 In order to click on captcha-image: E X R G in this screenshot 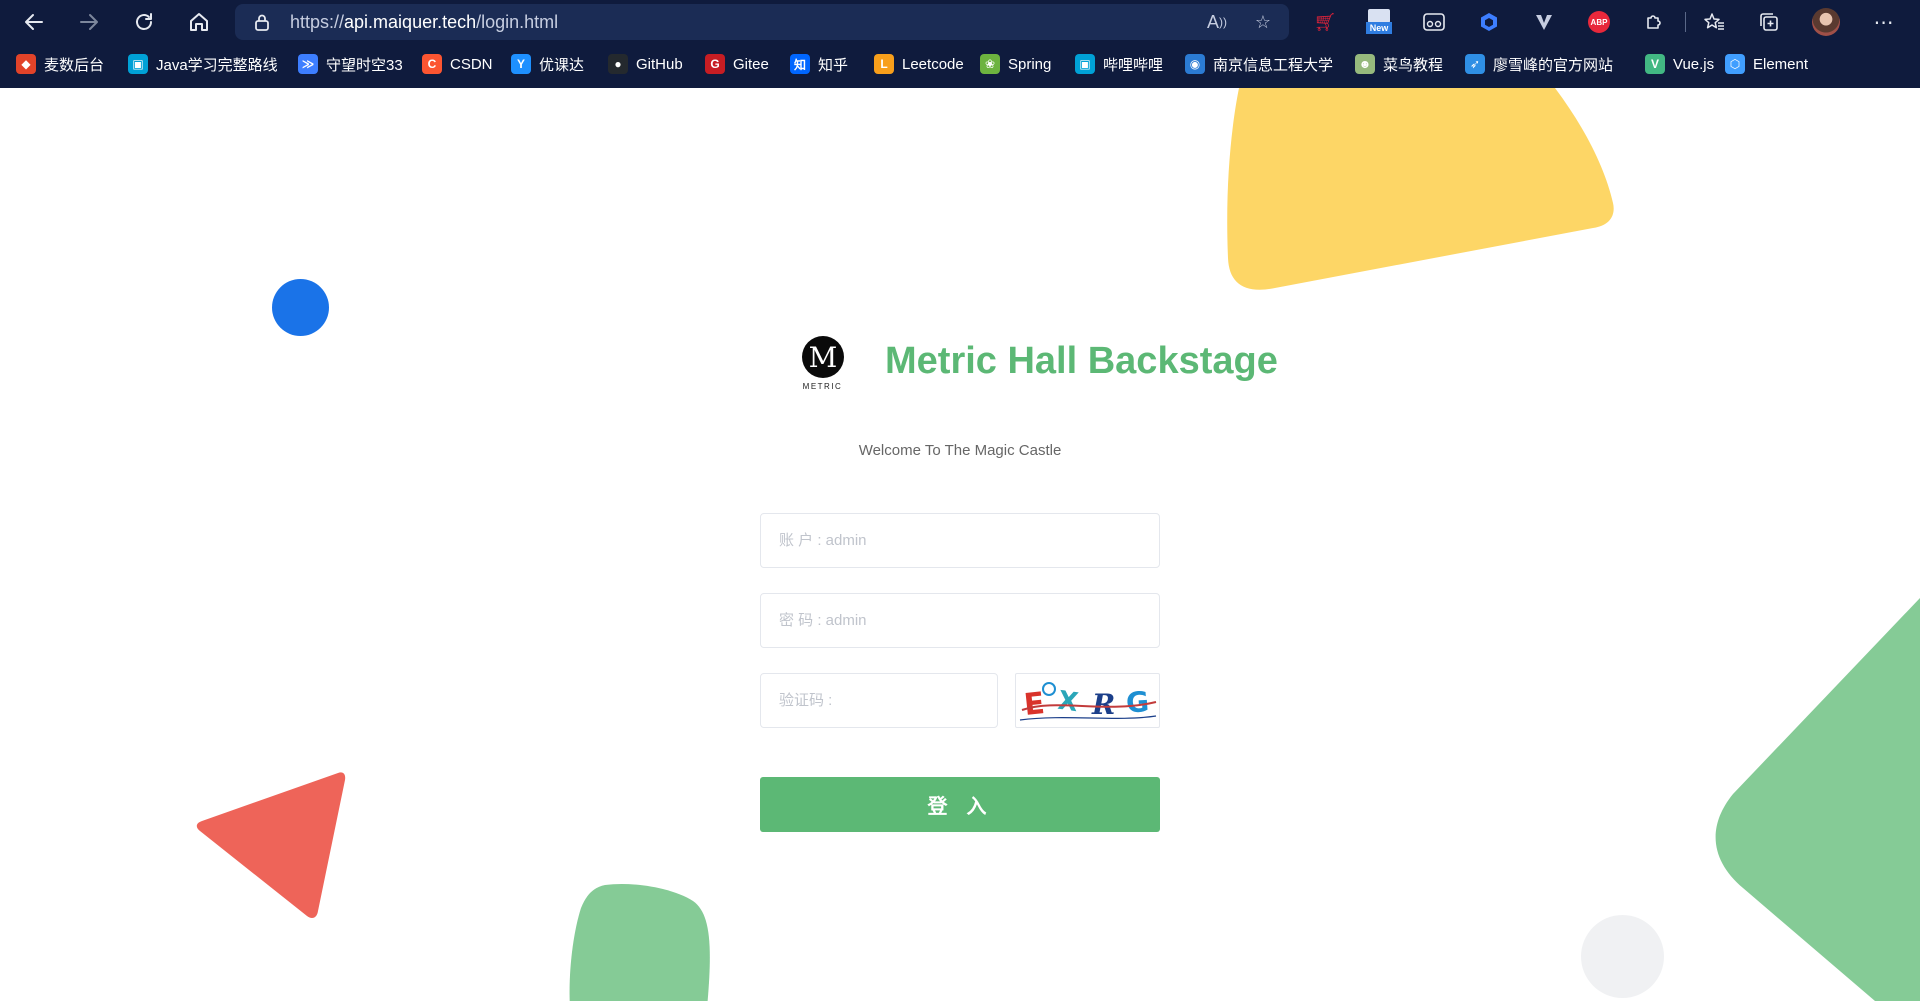, I will do `click(1087, 700)`.